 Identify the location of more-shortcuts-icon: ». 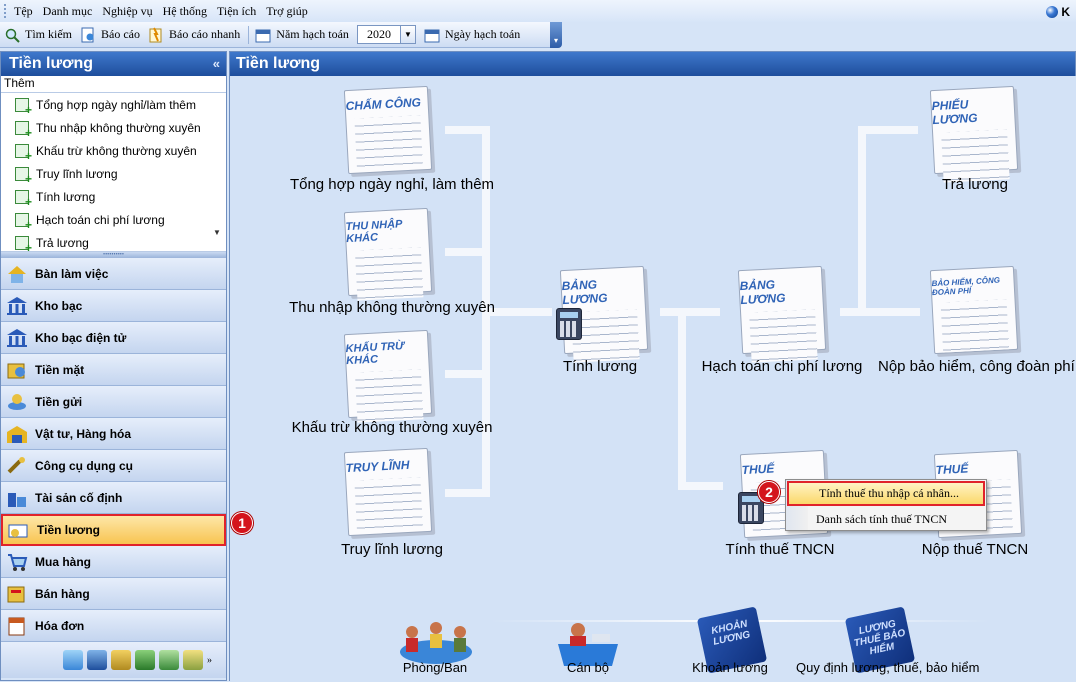
(209, 660).